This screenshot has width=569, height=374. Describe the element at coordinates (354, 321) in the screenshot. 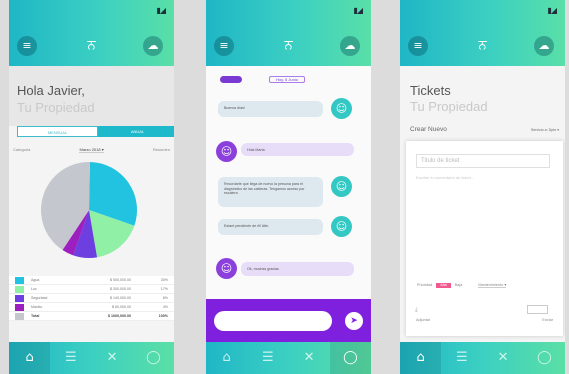

I see `send-icon: ➤` at that location.